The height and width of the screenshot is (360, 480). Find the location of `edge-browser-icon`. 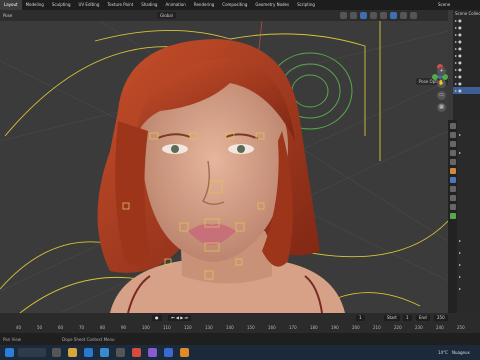

edge-browser-icon is located at coordinates (88, 352).